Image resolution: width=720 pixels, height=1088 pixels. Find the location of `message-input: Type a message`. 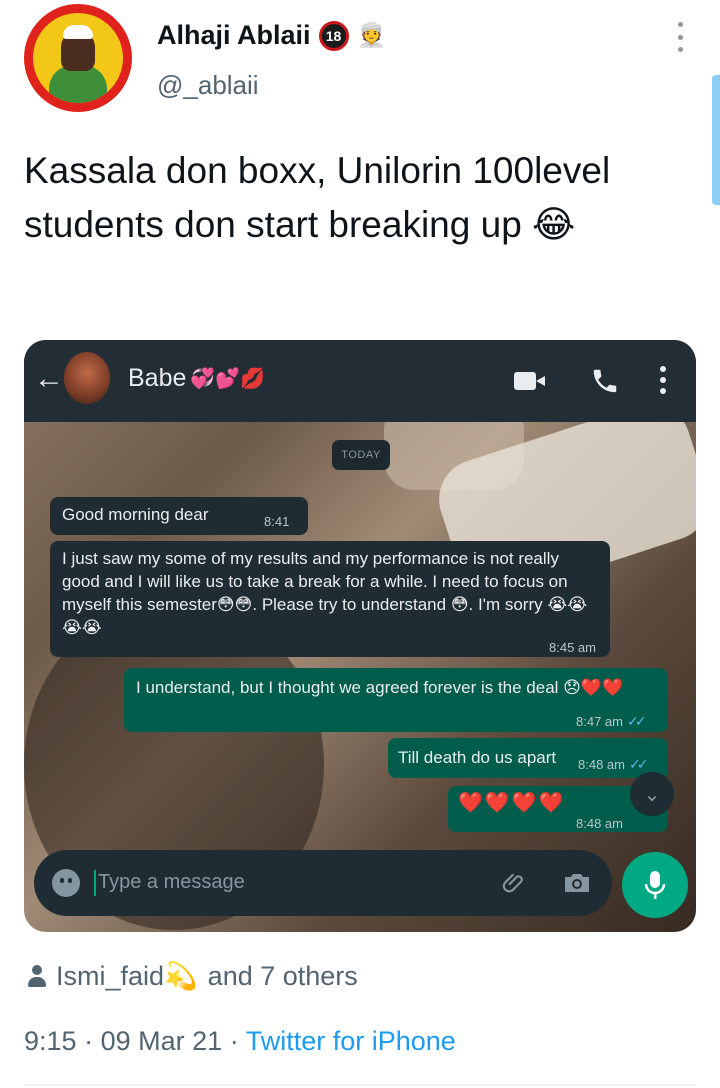

message-input: Type a message is located at coordinates (323, 883).